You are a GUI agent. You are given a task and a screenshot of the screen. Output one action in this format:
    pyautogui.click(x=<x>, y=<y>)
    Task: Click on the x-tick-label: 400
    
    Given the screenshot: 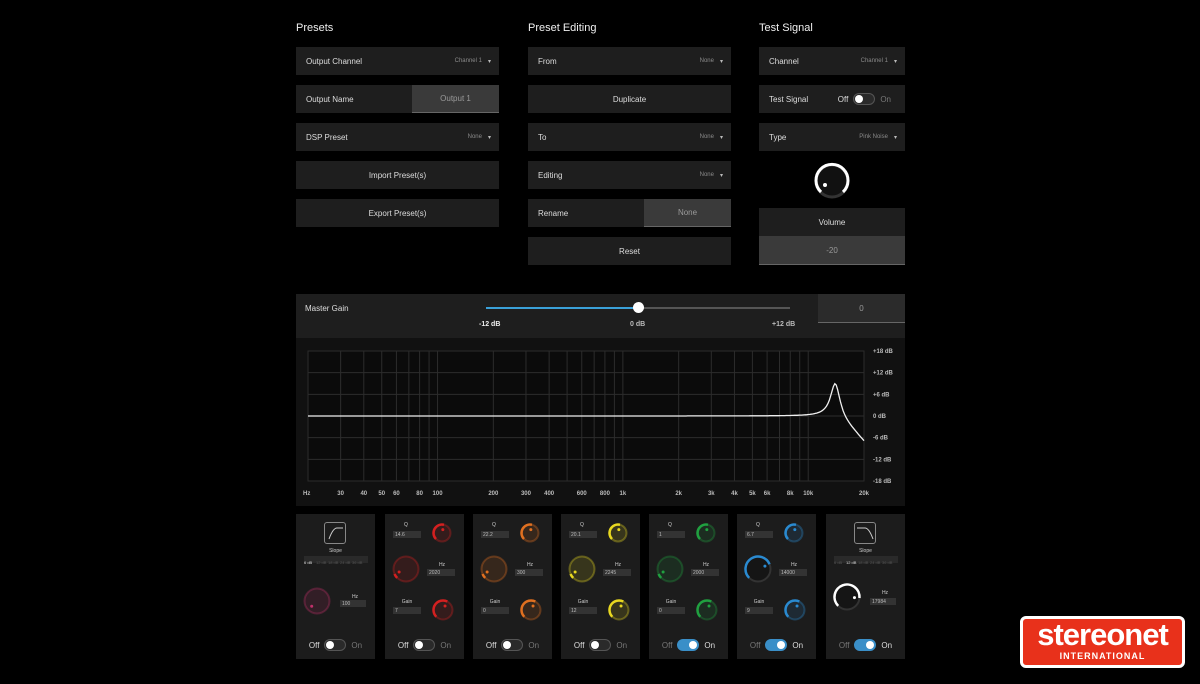 What is the action you would take?
    pyautogui.click(x=549, y=494)
    